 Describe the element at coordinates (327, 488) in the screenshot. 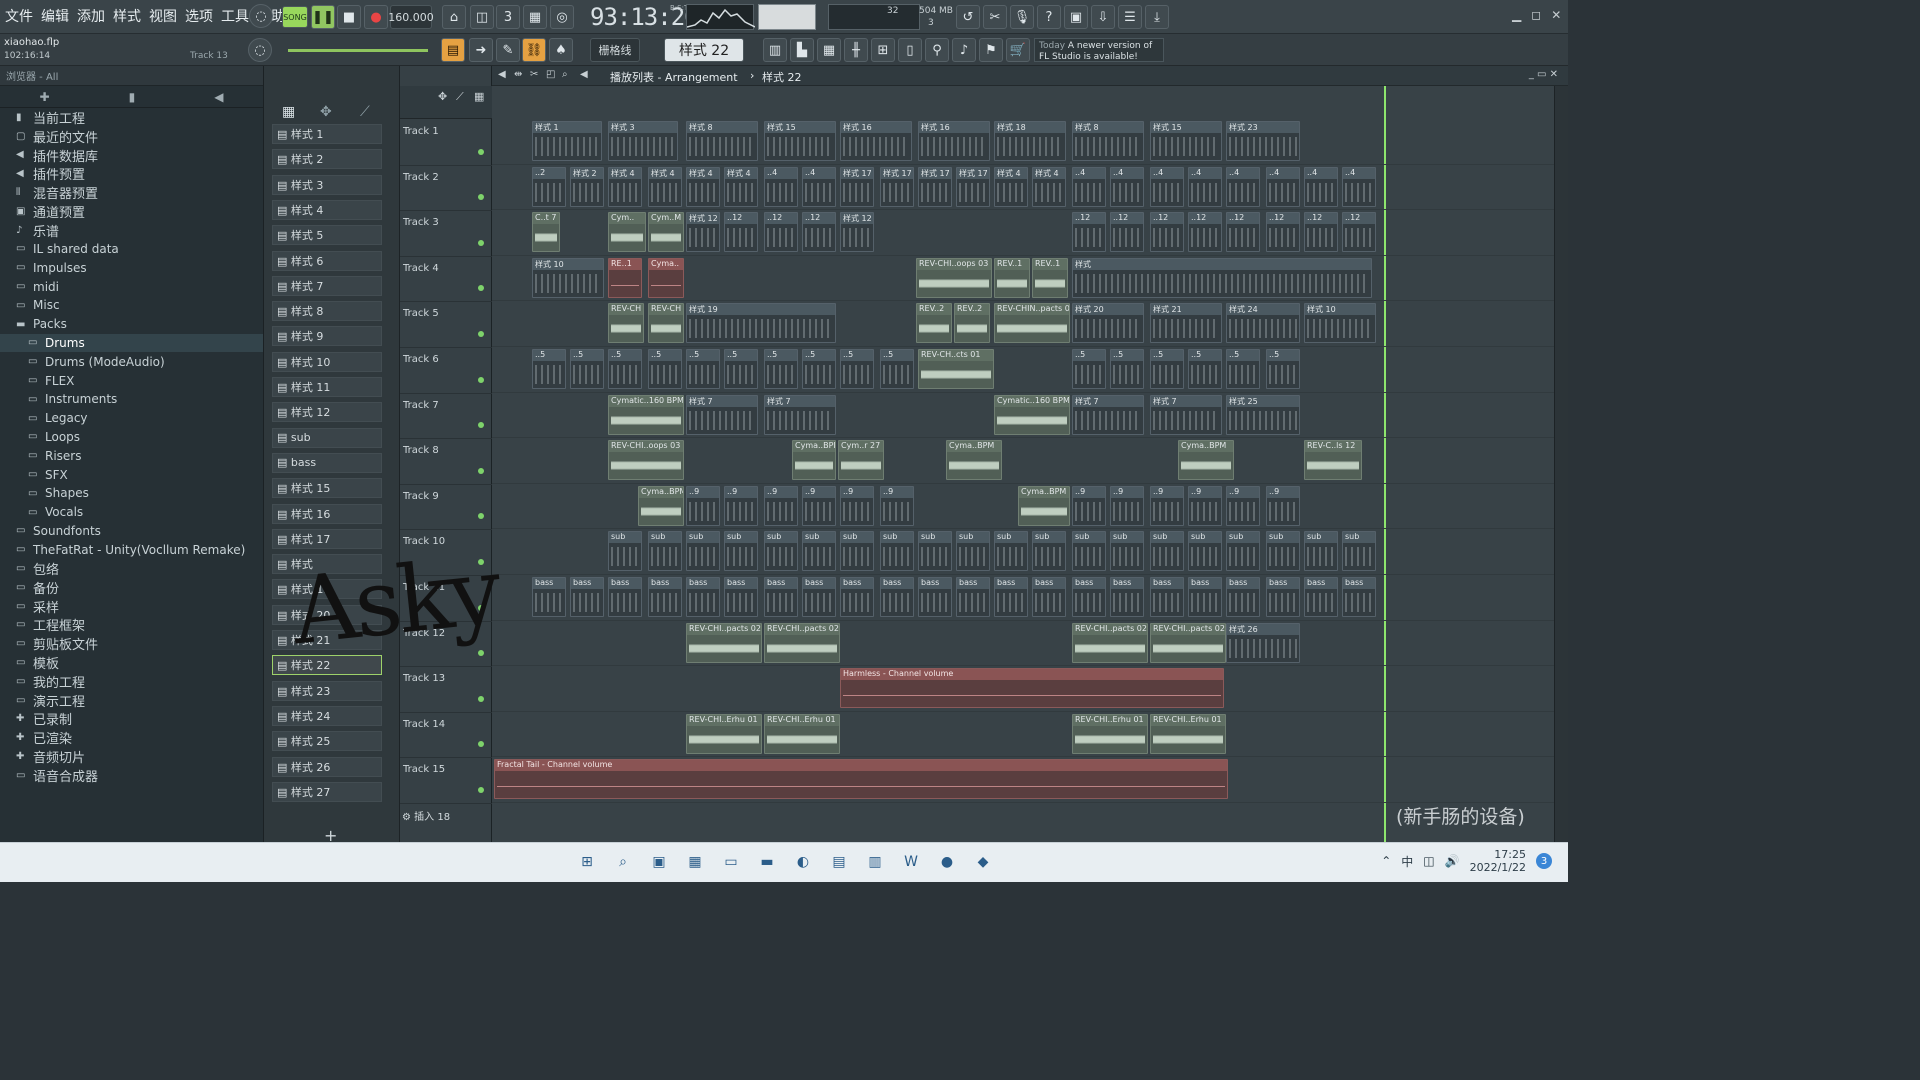

I see `pattern-item: ▤ 样式 15` at that location.